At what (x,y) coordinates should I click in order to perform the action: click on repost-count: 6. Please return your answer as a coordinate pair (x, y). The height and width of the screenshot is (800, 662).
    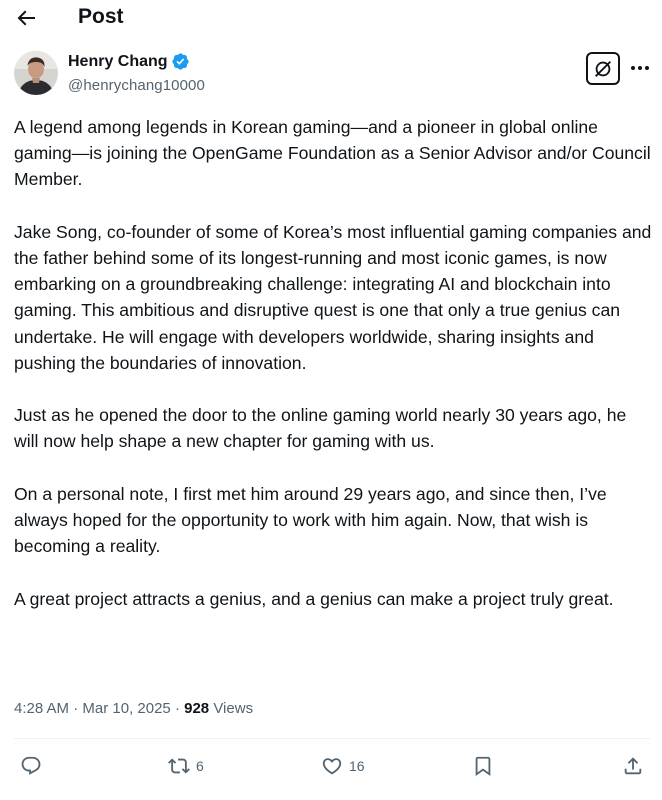
    Looking at the image, I should click on (200, 766).